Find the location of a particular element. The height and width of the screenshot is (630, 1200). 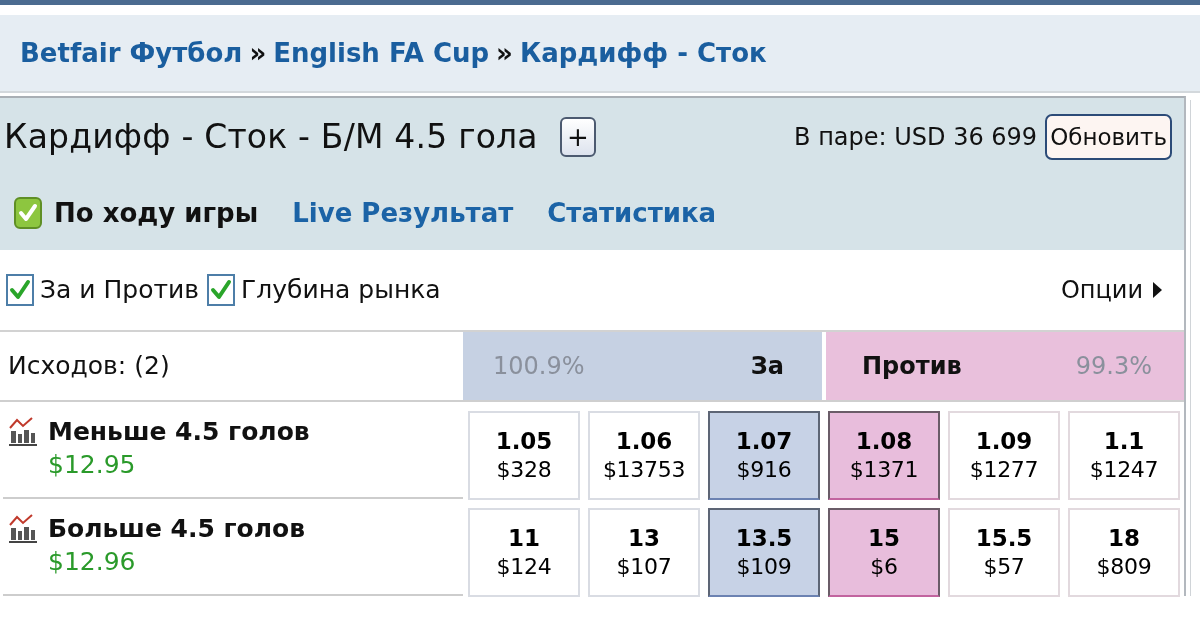

book-percentage: 100.9% is located at coordinates (539, 366).